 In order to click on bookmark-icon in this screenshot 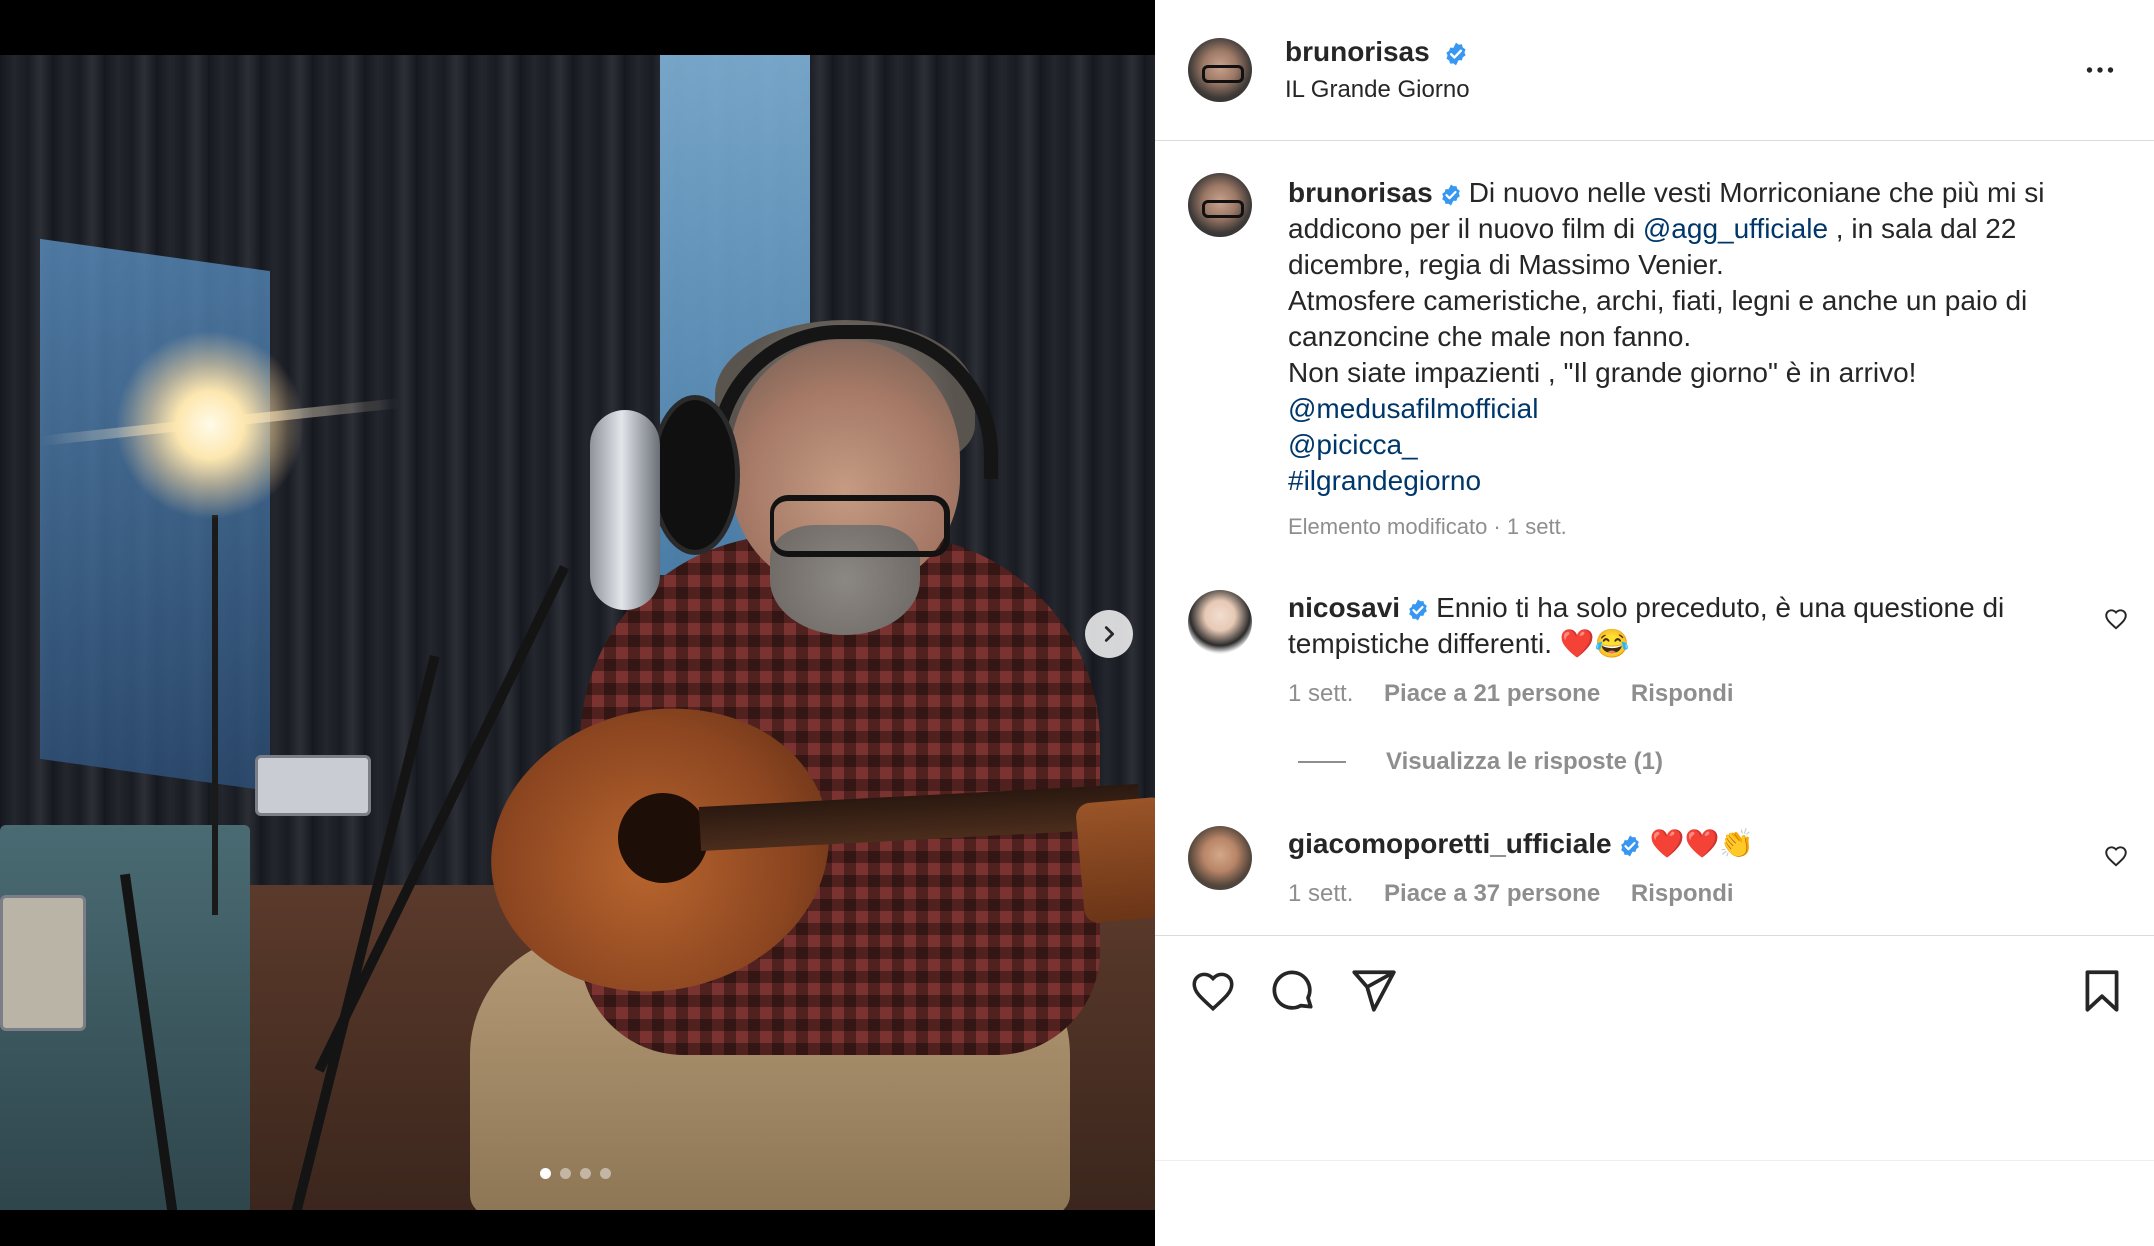, I will do `click(2102, 991)`.